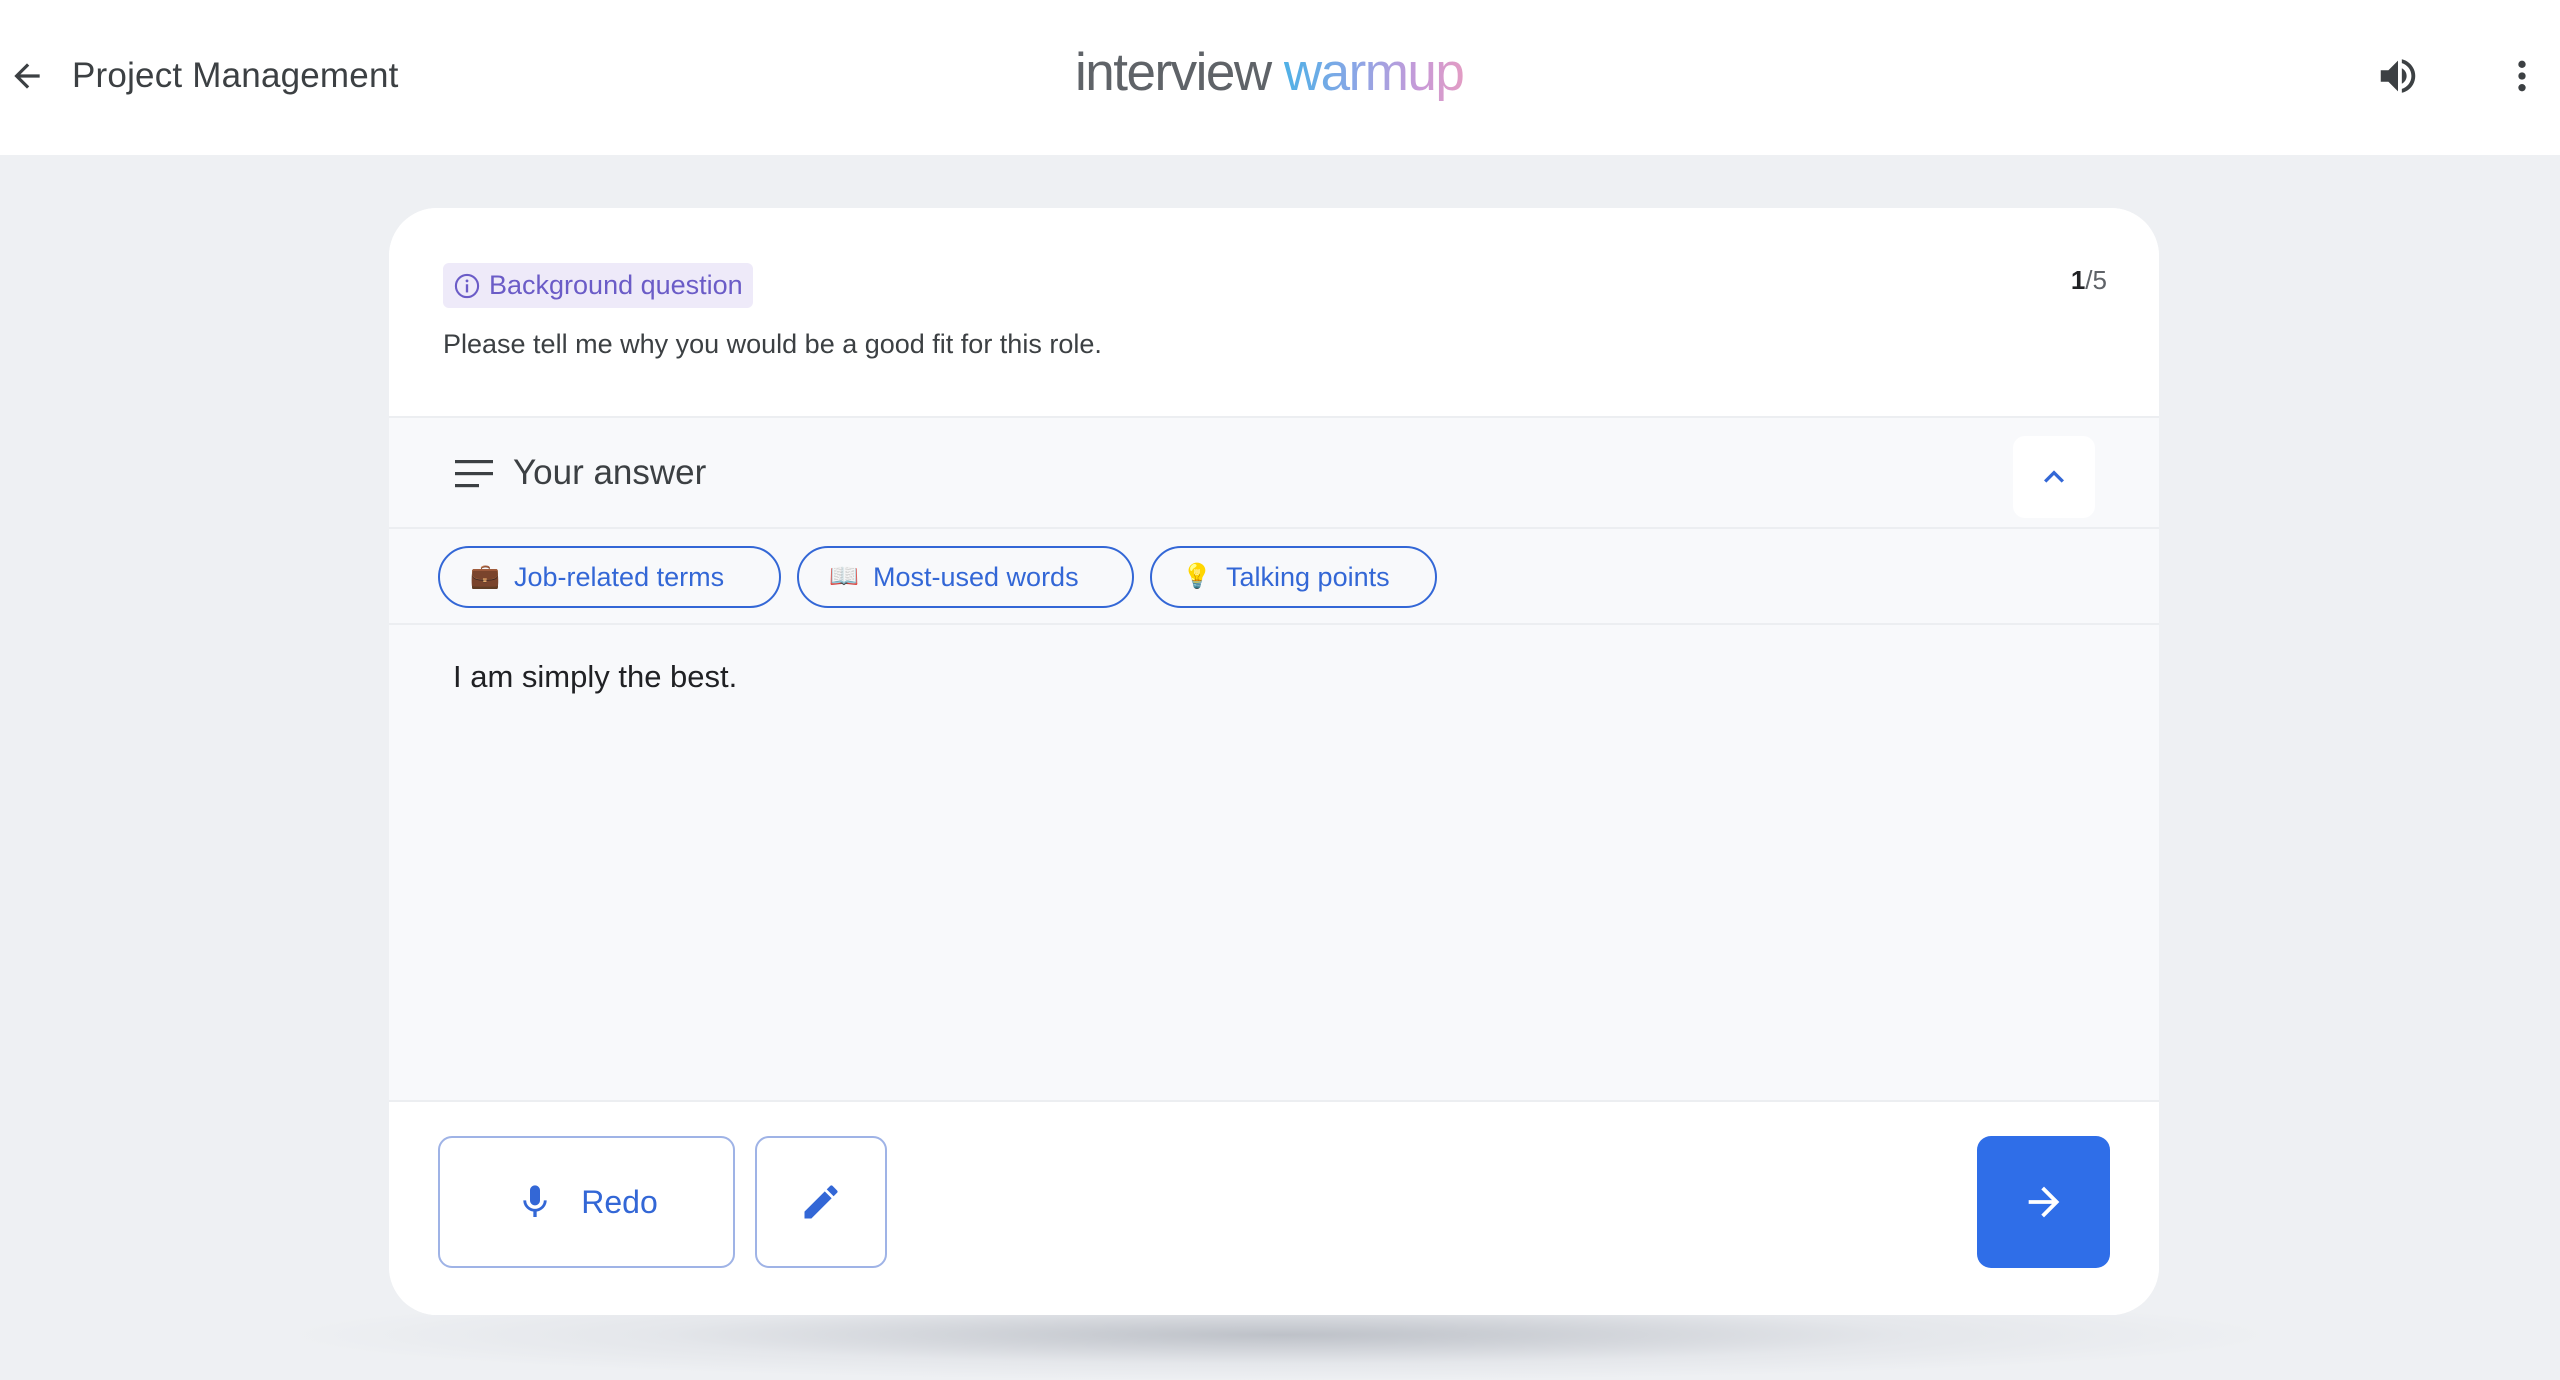 The width and height of the screenshot is (2560, 1380). I want to click on more-vert-icon, so click(2522, 76).